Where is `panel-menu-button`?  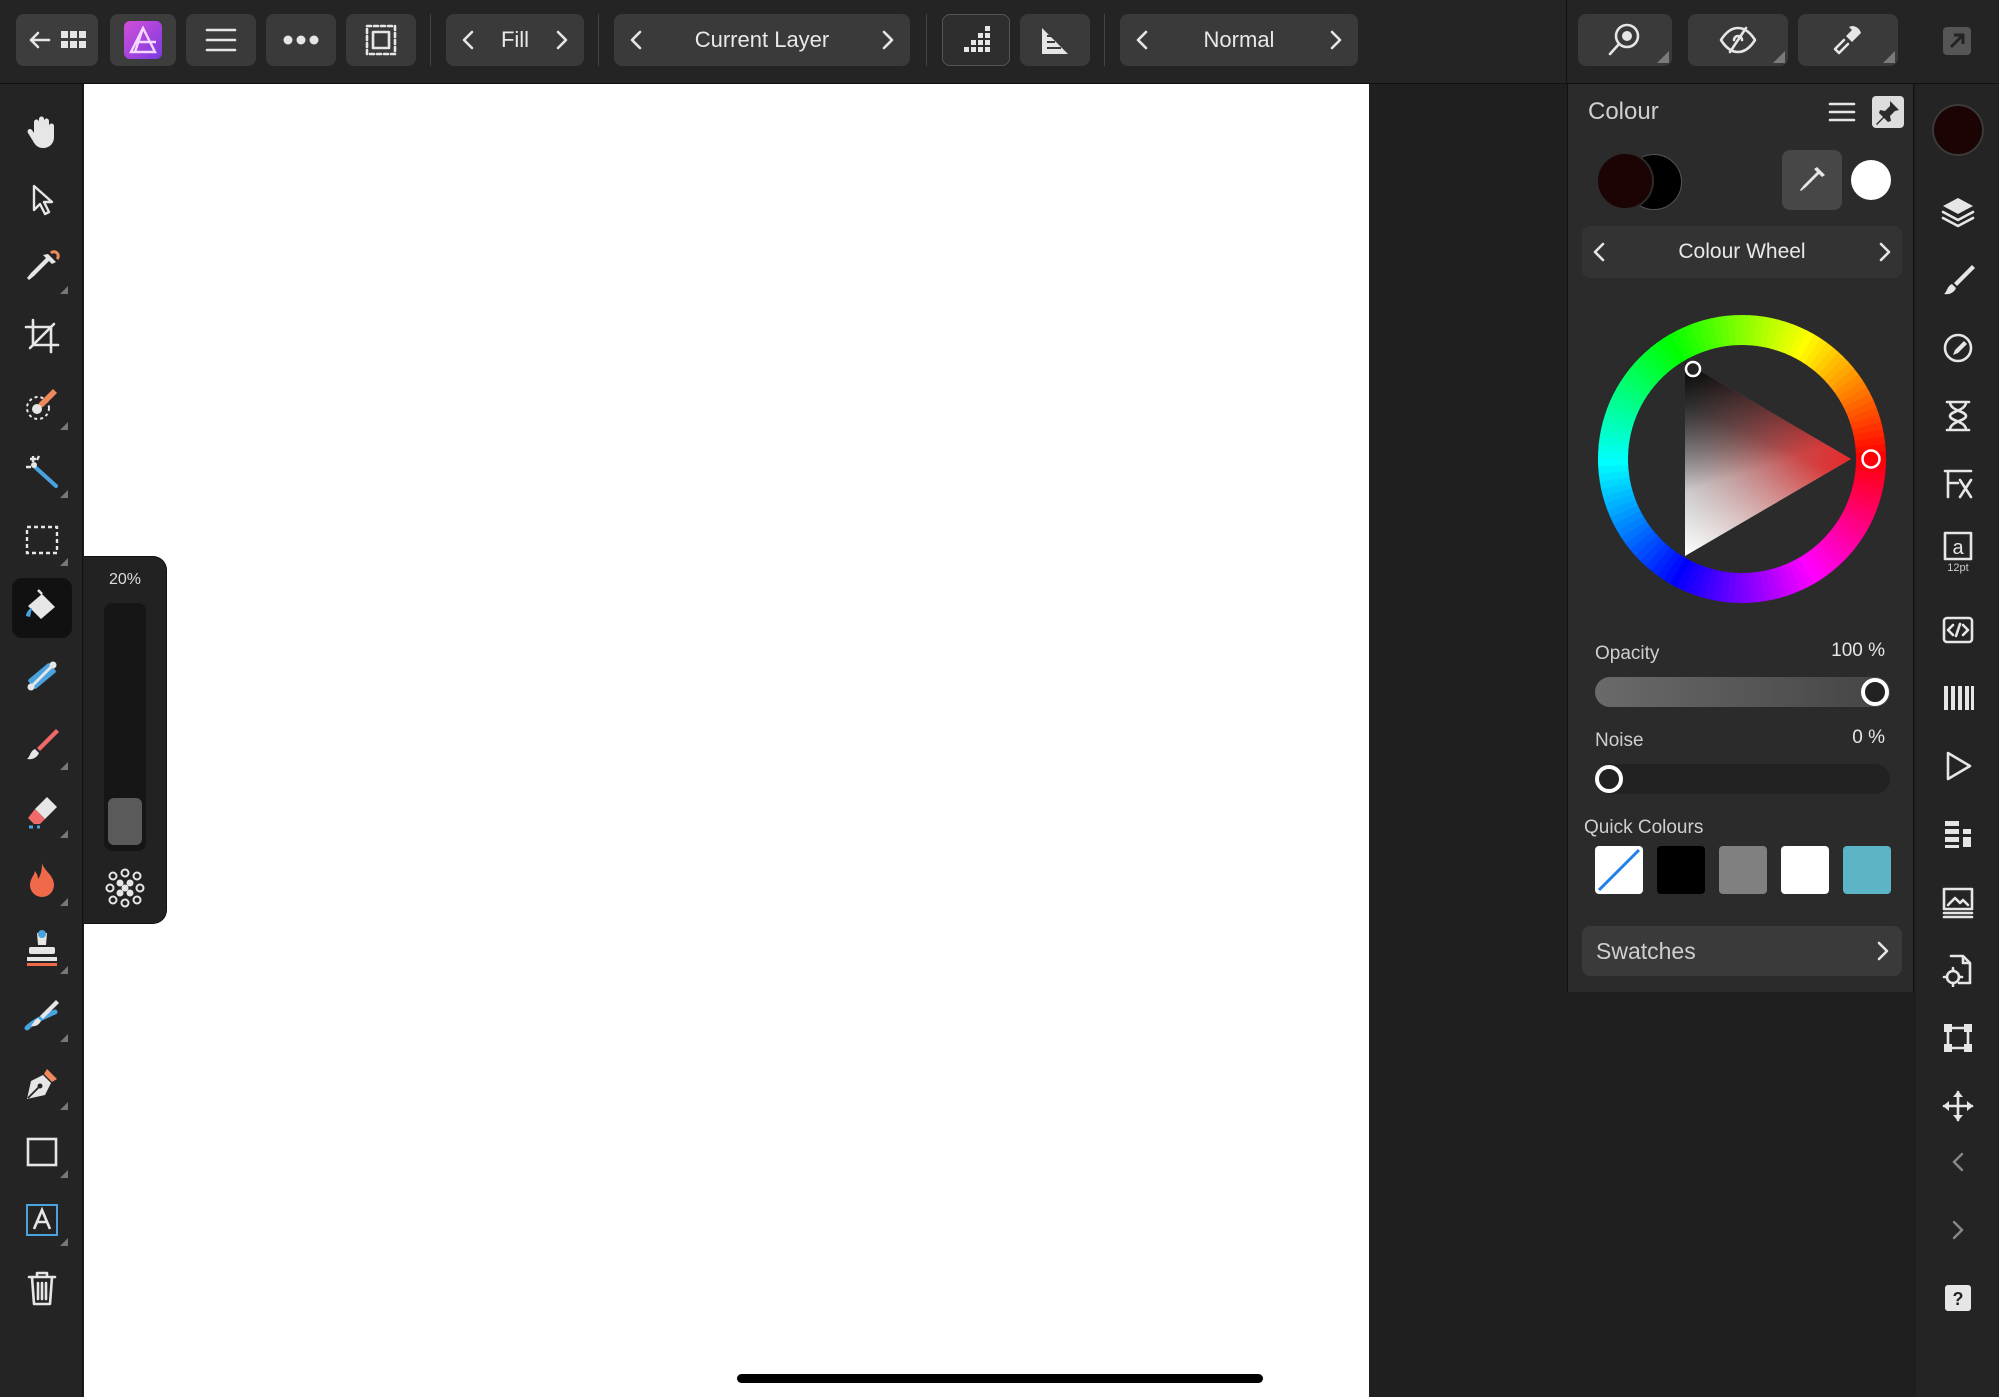
panel-menu-button is located at coordinates (1844, 114).